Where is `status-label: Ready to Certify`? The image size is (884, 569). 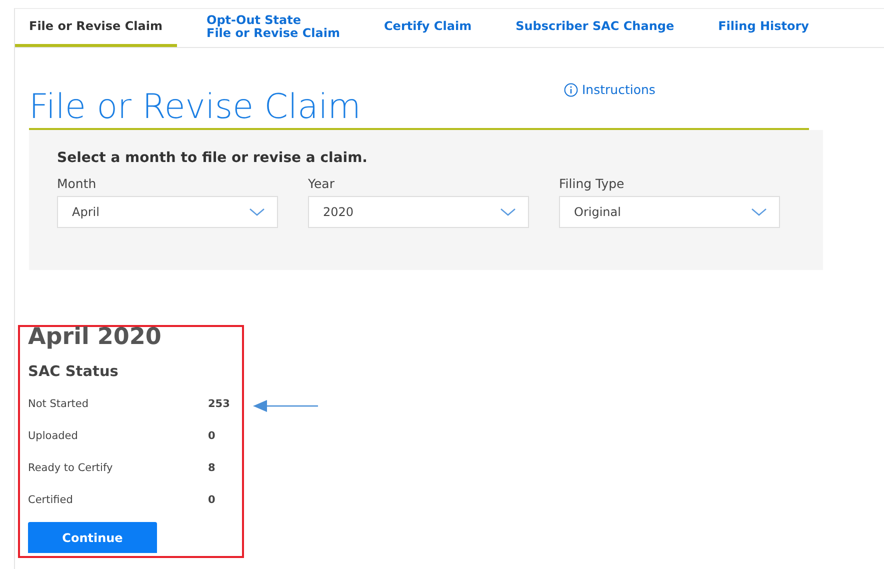 status-label: Ready to Certify is located at coordinates (71, 468).